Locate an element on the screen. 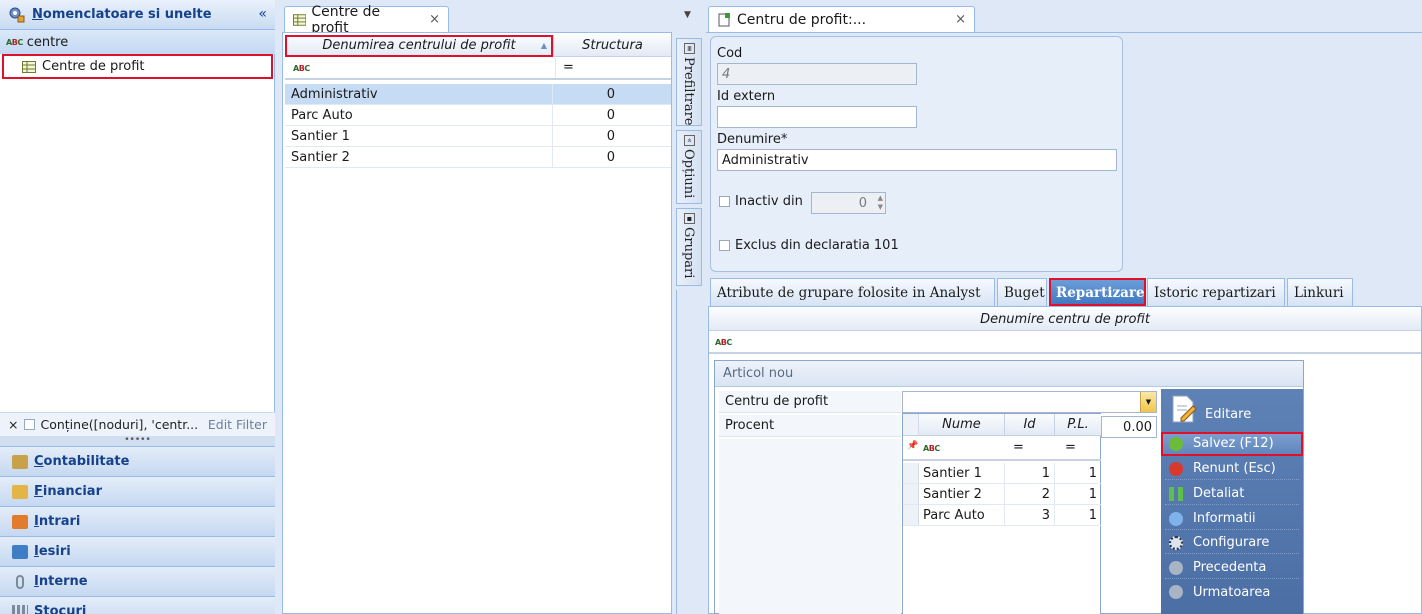 Image resolution: width=1422 pixels, height=614 pixels. column-header-denumire: Denumire centru de profit is located at coordinates (1065, 320).